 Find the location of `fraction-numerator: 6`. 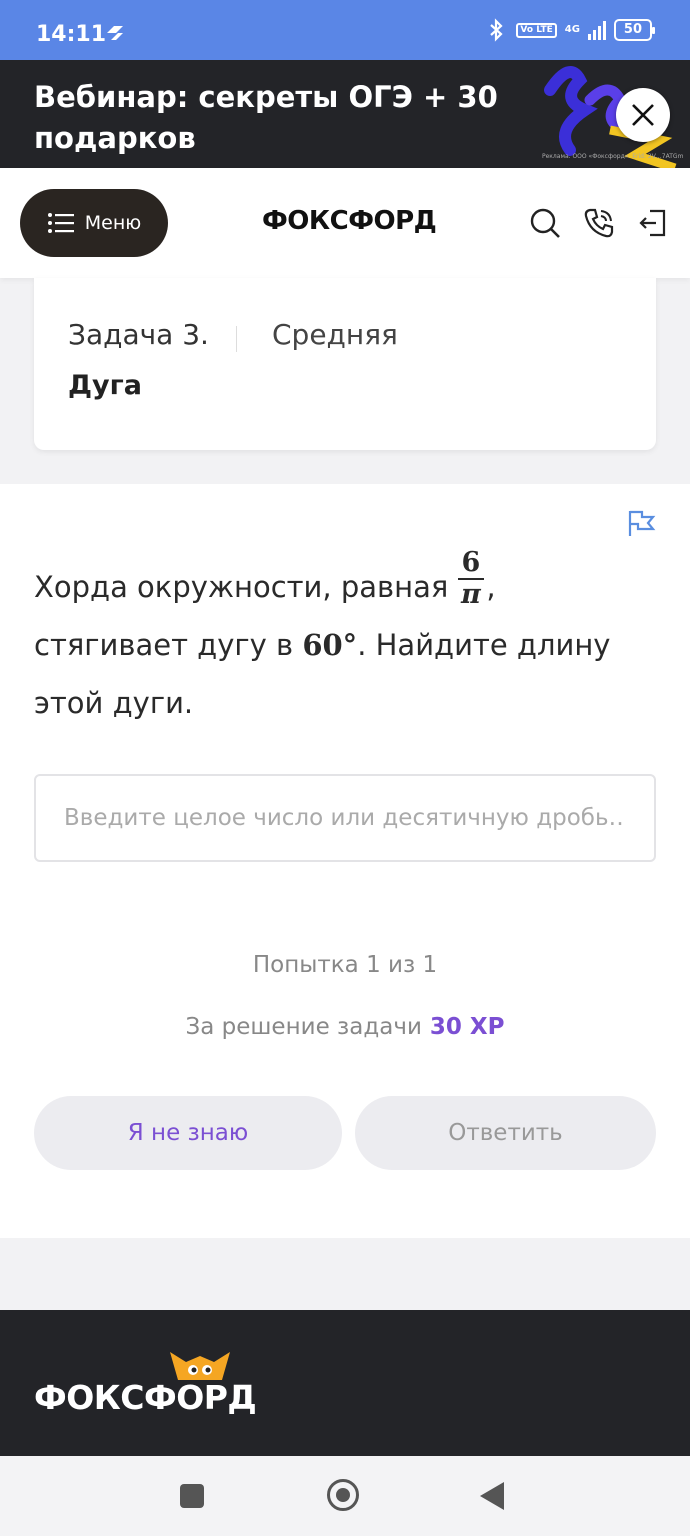

fraction-numerator: 6 is located at coordinates (471, 564).